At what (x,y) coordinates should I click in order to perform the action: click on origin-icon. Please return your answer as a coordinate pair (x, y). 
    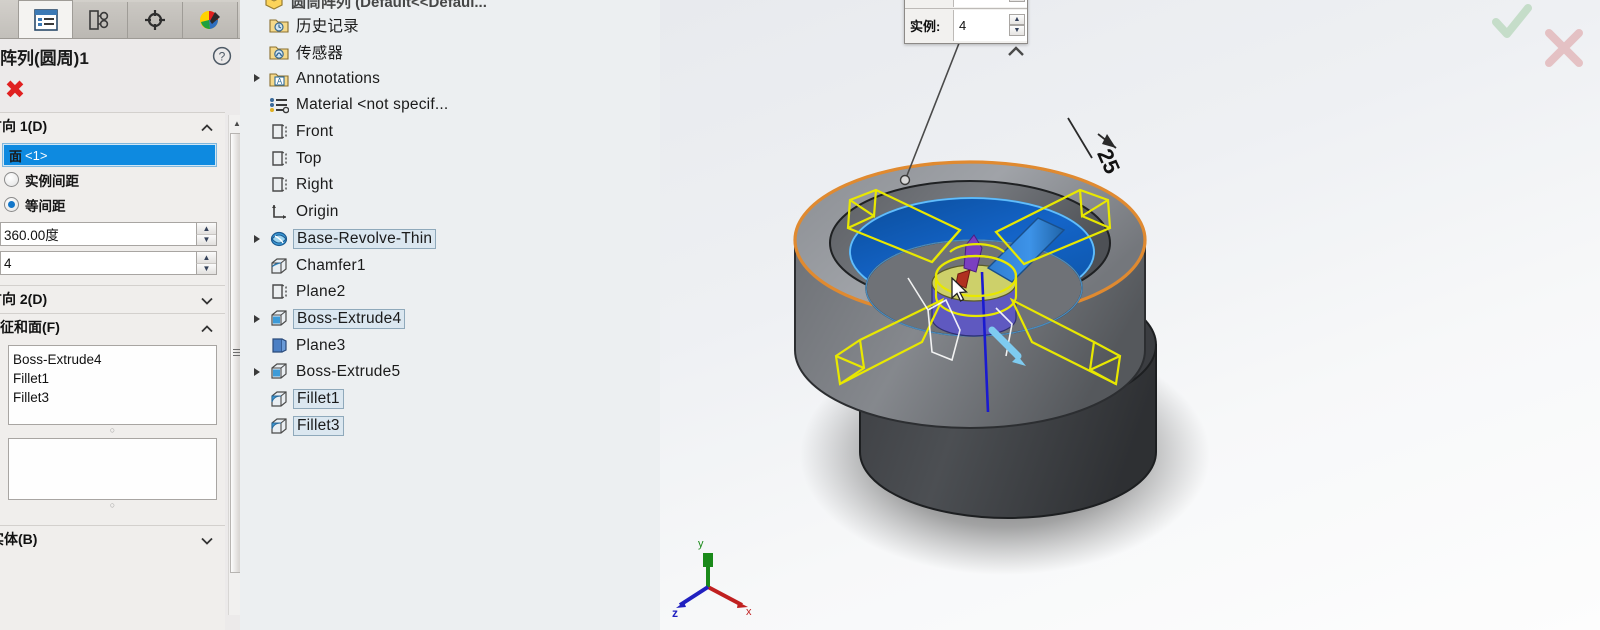
    Looking at the image, I should click on (279, 212).